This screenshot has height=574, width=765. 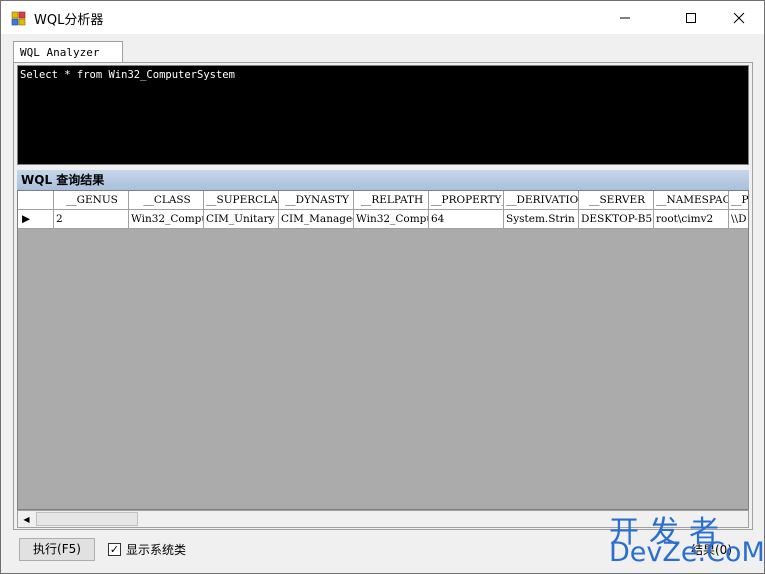 I want to click on column-header: __CLASS, so click(x=166, y=200).